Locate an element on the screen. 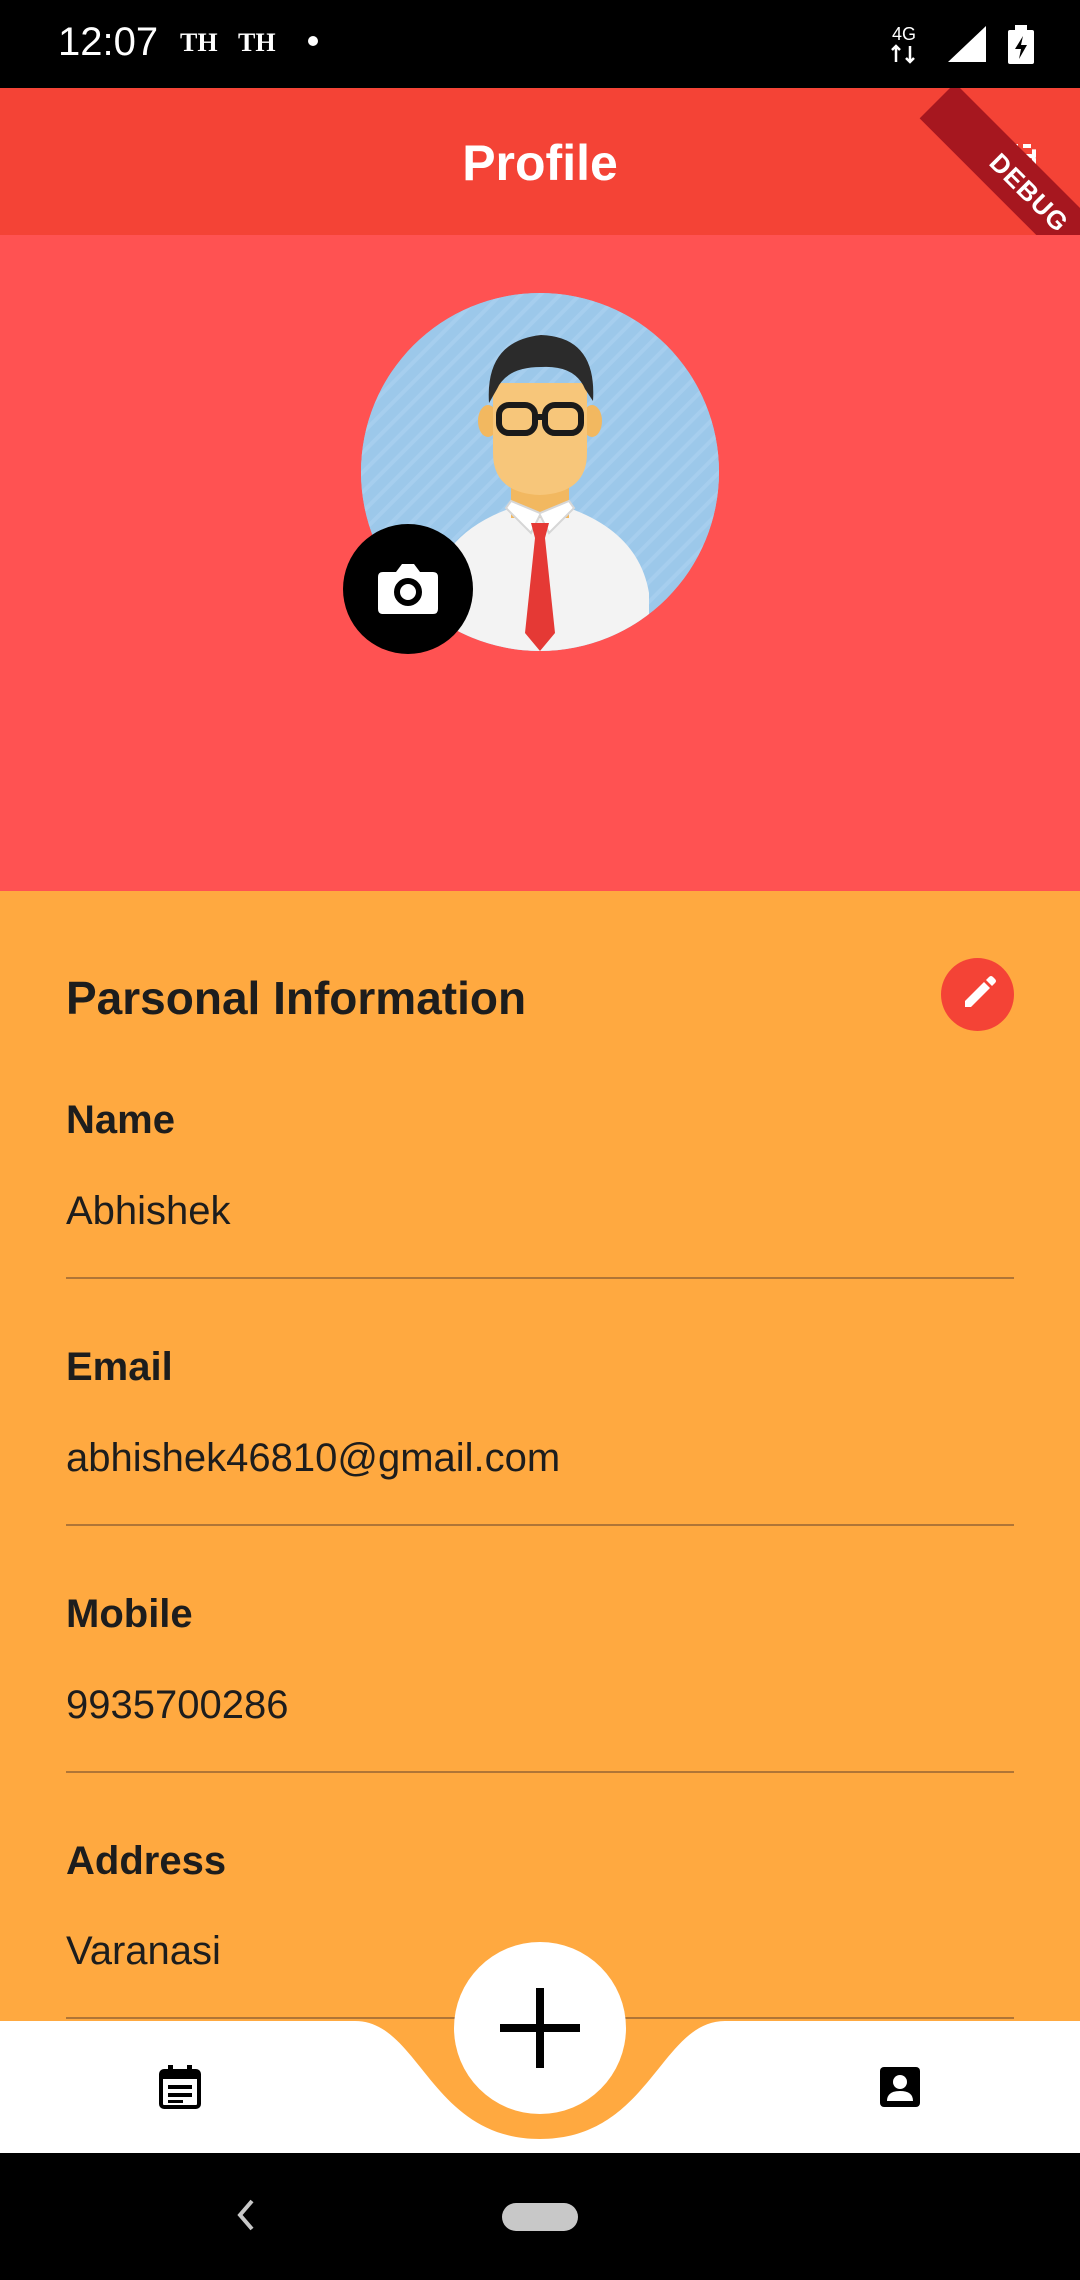 Image resolution: width=1080 pixels, height=2280 pixels. notification-th-2: TH is located at coordinates (257, 42).